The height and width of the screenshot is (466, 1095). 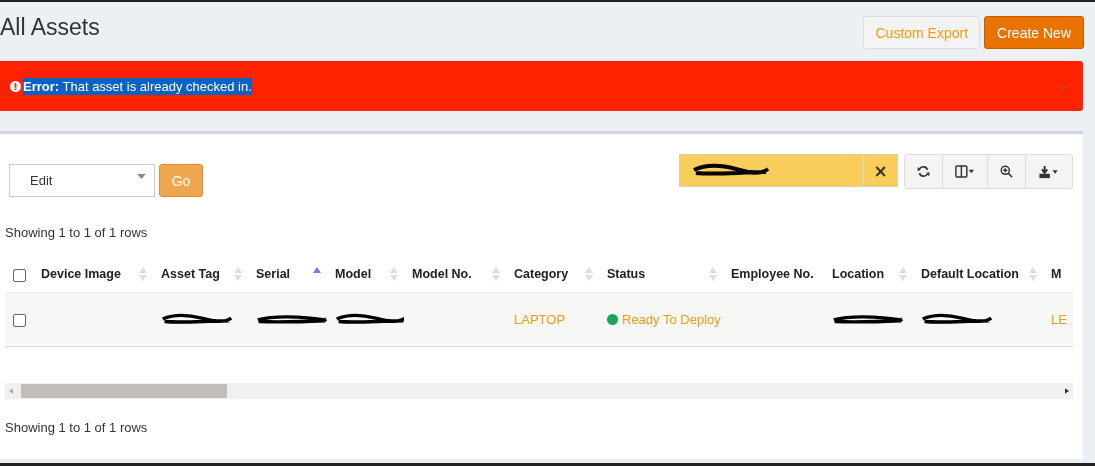 I want to click on column-header: Serial, so click(x=273, y=274).